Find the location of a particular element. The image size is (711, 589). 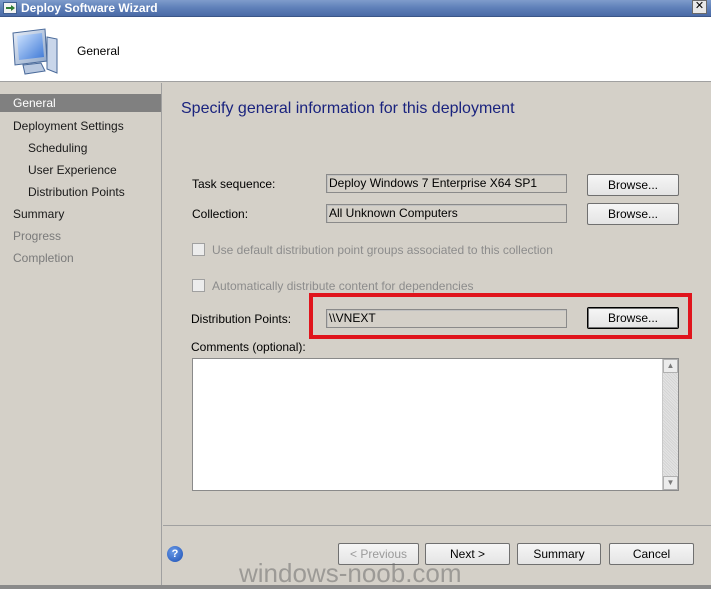

sidebar-item-summary: Summary is located at coordinates (80, 214).